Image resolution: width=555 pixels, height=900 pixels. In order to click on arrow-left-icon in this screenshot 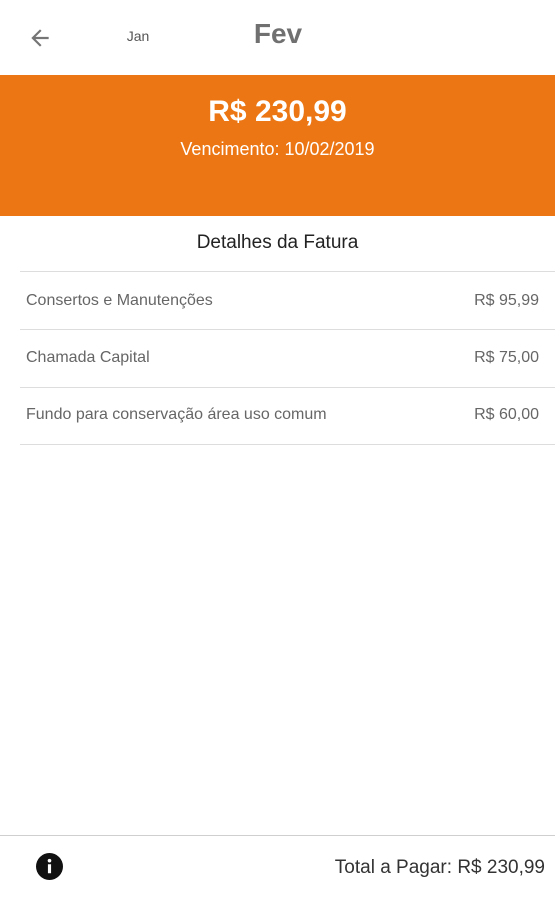, I will do `click(40, 38)`.